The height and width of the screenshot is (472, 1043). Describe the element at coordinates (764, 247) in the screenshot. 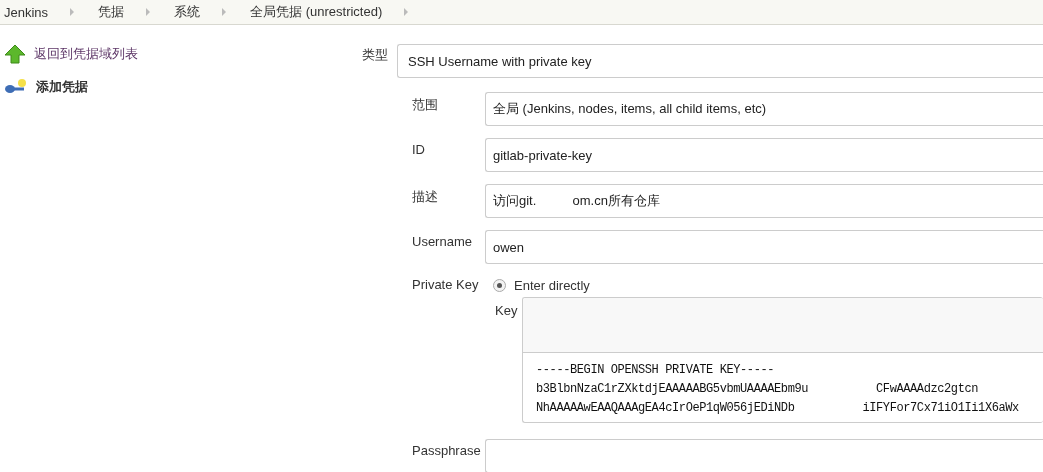

I see `input-field: owen` at that location.